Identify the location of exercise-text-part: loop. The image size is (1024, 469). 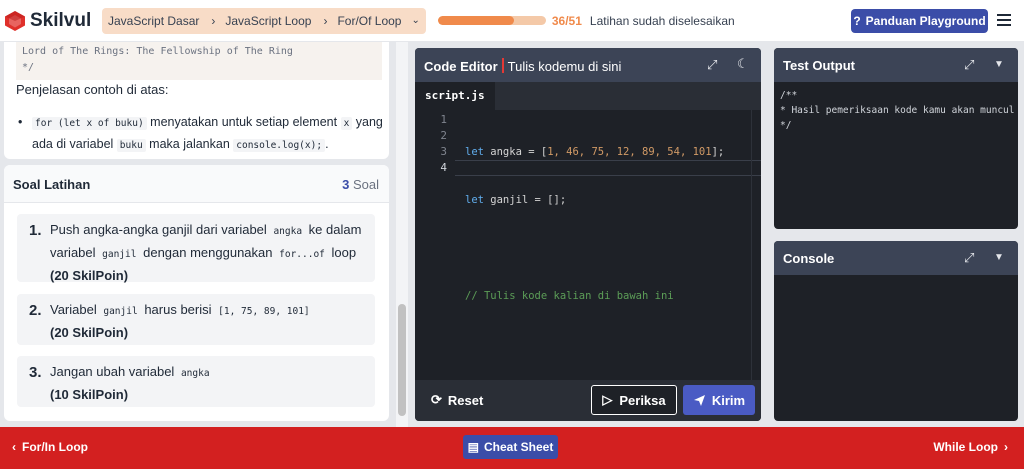
(344, 252).